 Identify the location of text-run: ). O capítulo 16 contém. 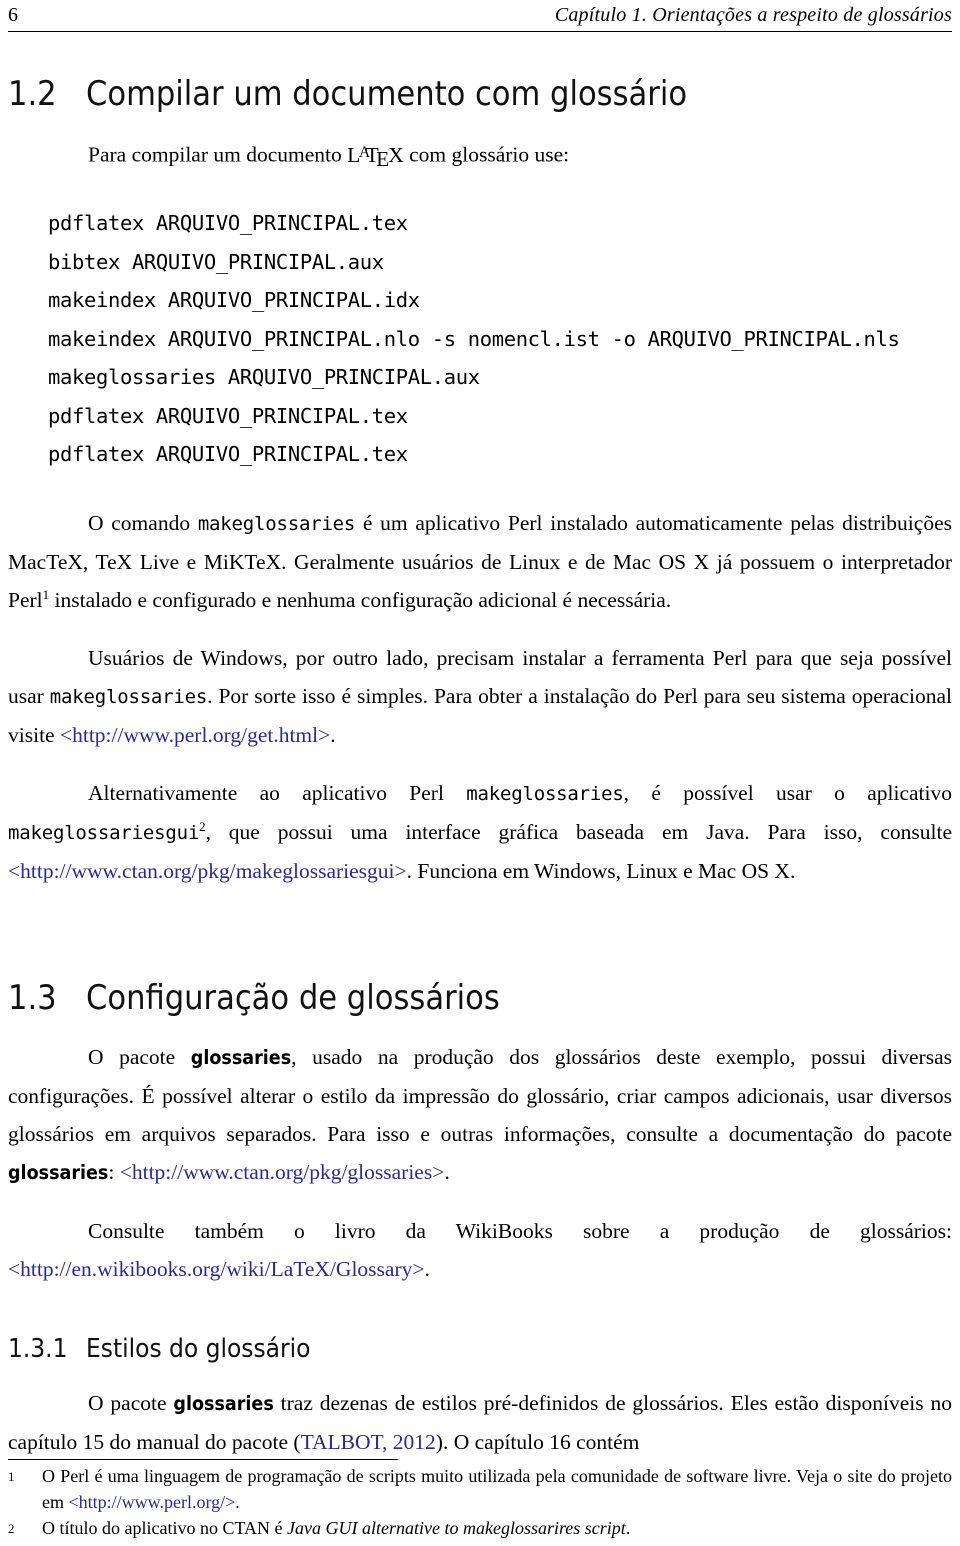
(537, 1441).